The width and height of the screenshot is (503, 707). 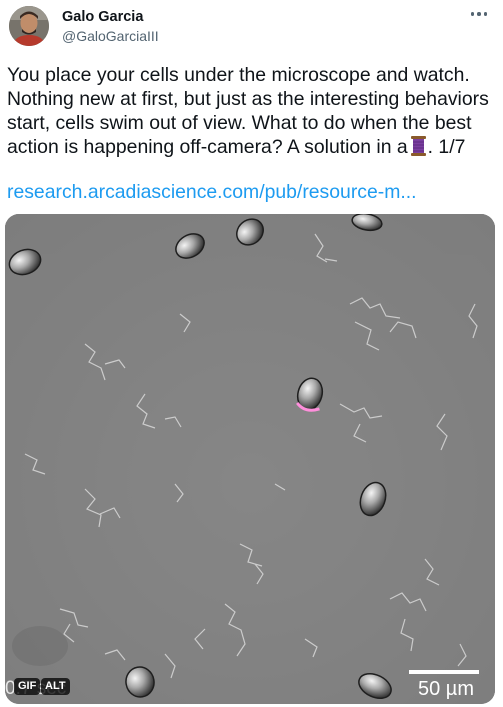 I want to click on author-handle: @GaloGarciaIII, so click(x=110, y=36).